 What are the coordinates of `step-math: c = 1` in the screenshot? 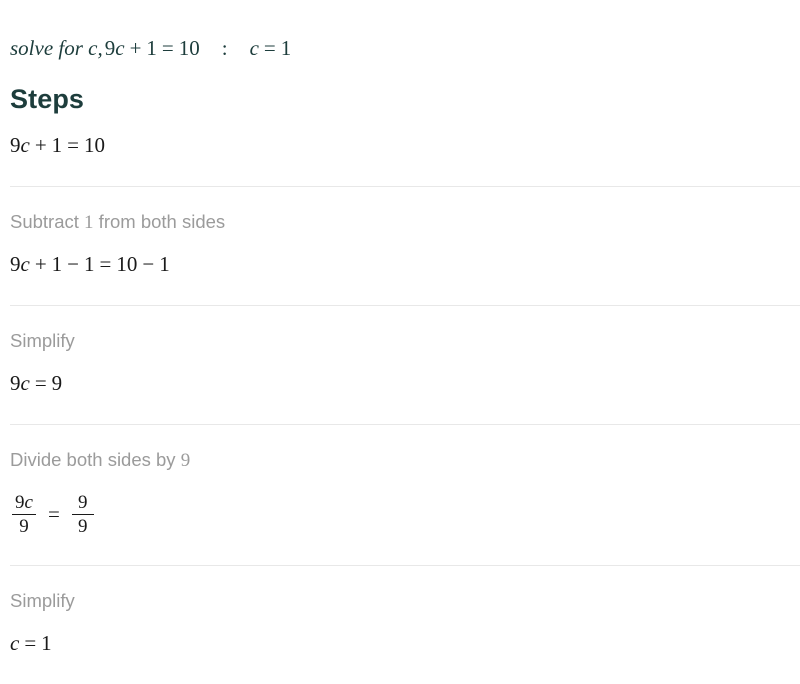 It's located at (31, 642).